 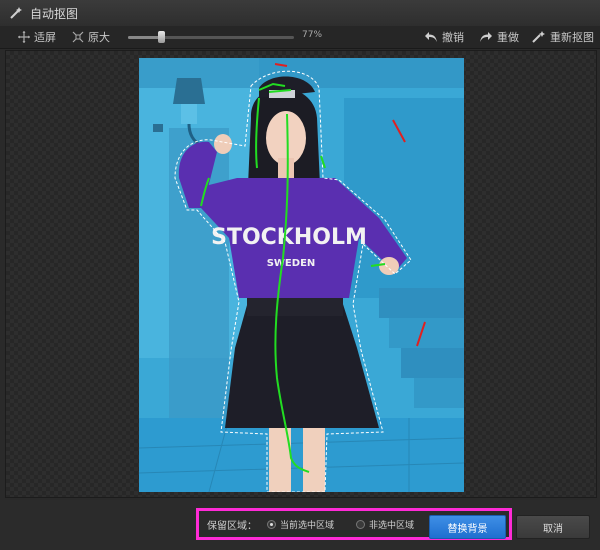 I want to click on fit-screen-icon, so click(x=24, y=37).